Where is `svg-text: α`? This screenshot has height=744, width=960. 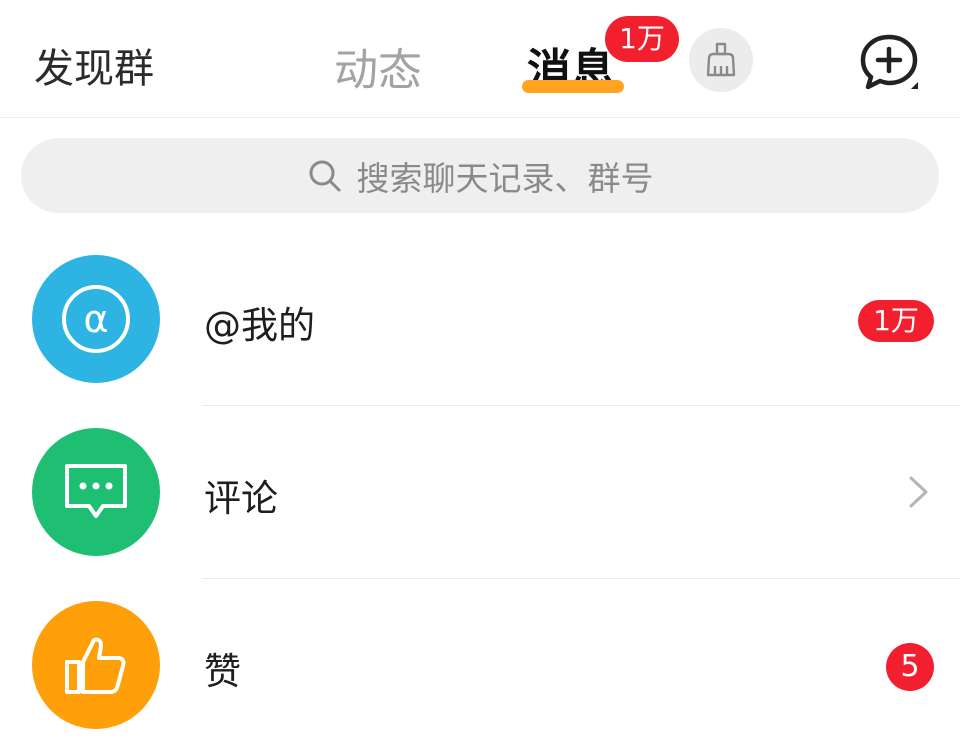
svg-text: α is located at coordinates (95, 319).